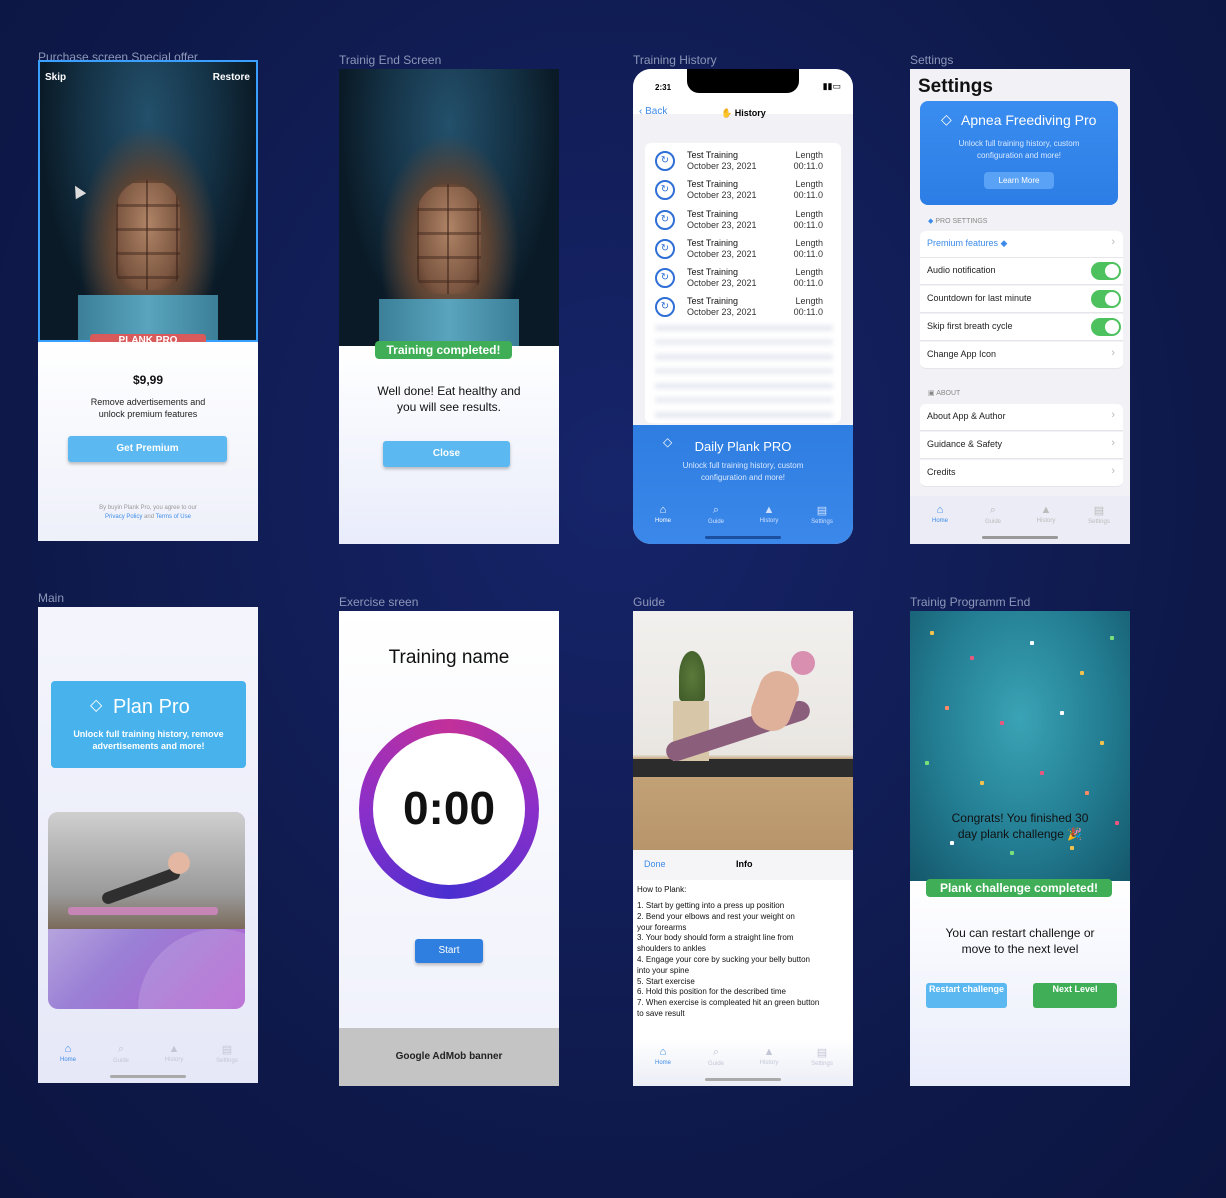 This screenshot has width=1226, height=1198. Describe the element at coordinates (727, 113) in the screenshot. I see `history-emoji-icon: ✋` at that location.